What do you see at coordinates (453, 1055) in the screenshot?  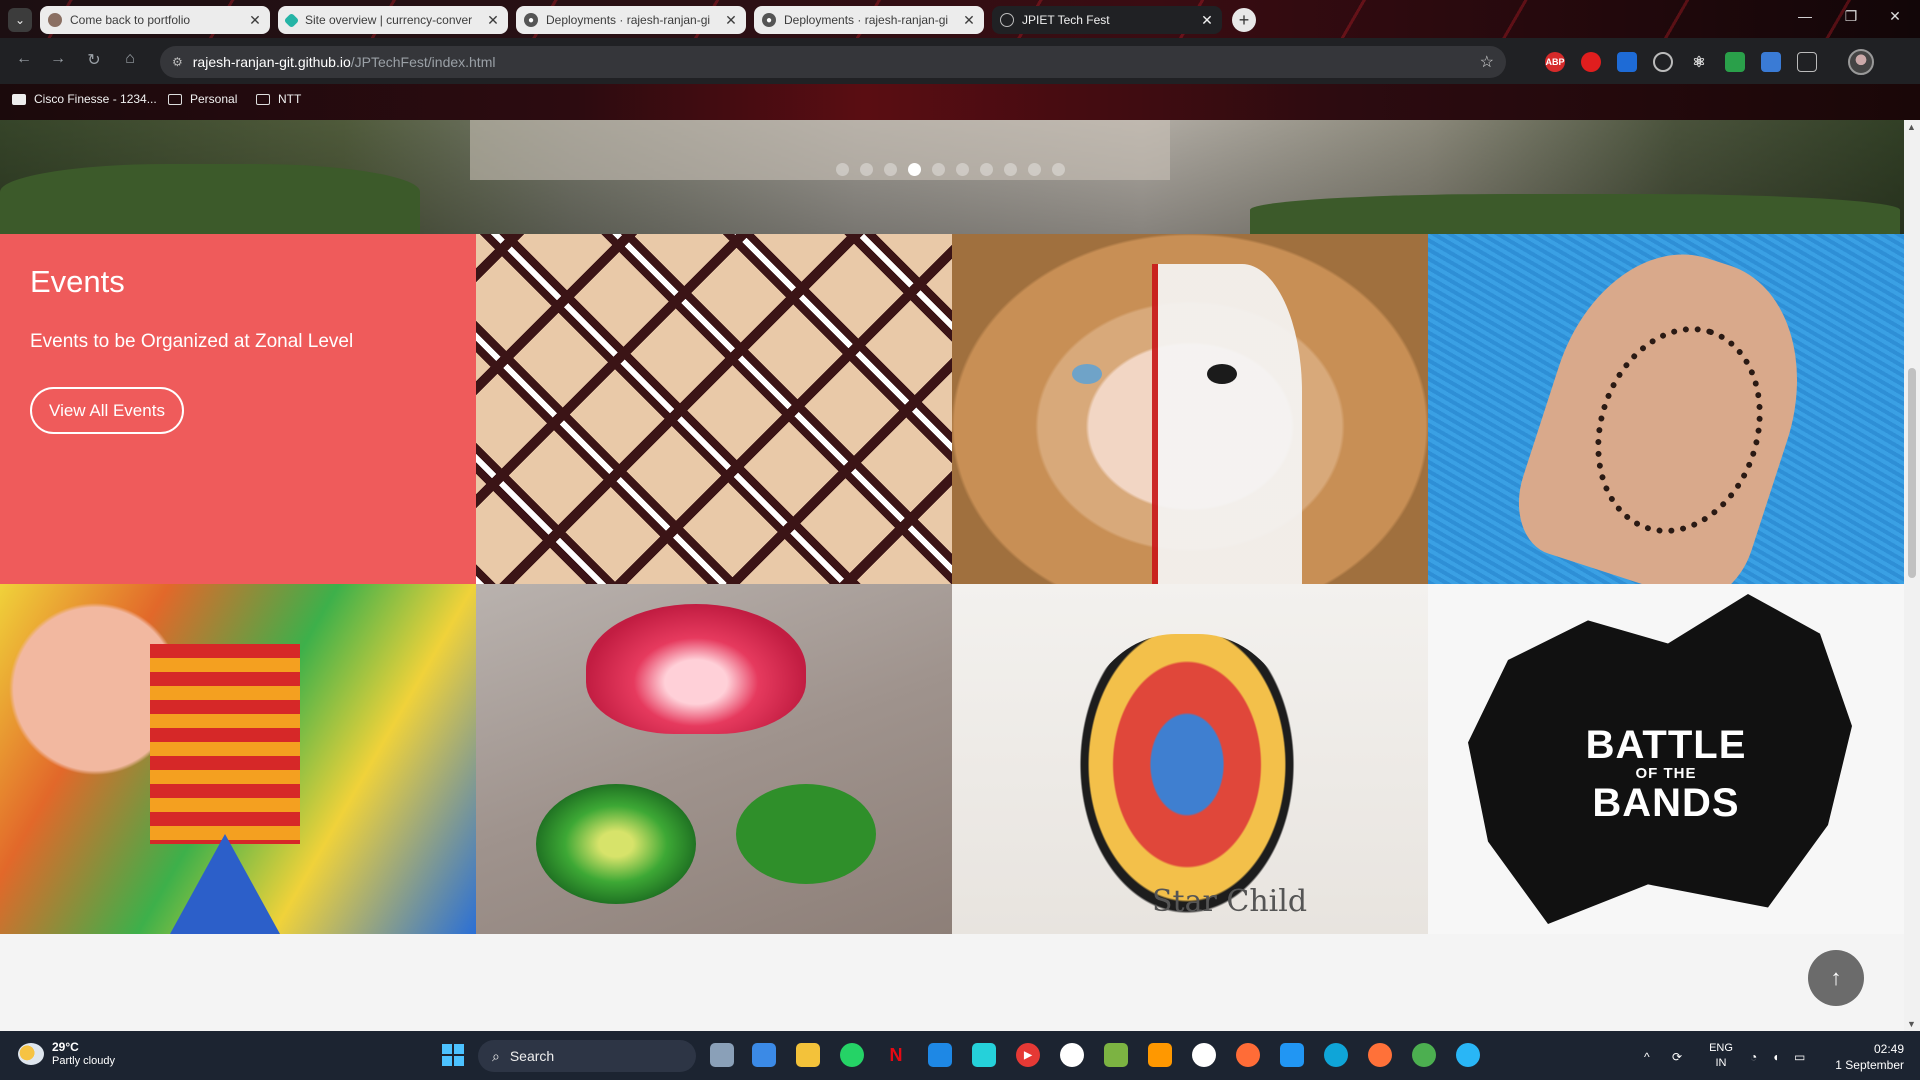 I see `start-icon` at bounding box center [453, 1055].